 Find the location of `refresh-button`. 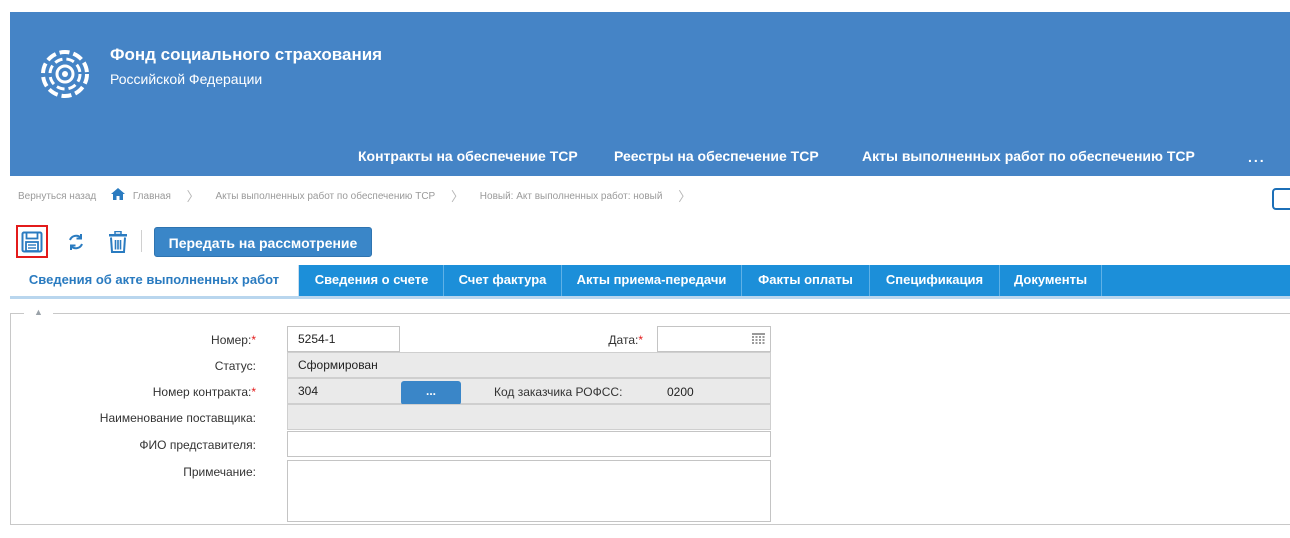

refresh-button is located at coordinates (76, 241).